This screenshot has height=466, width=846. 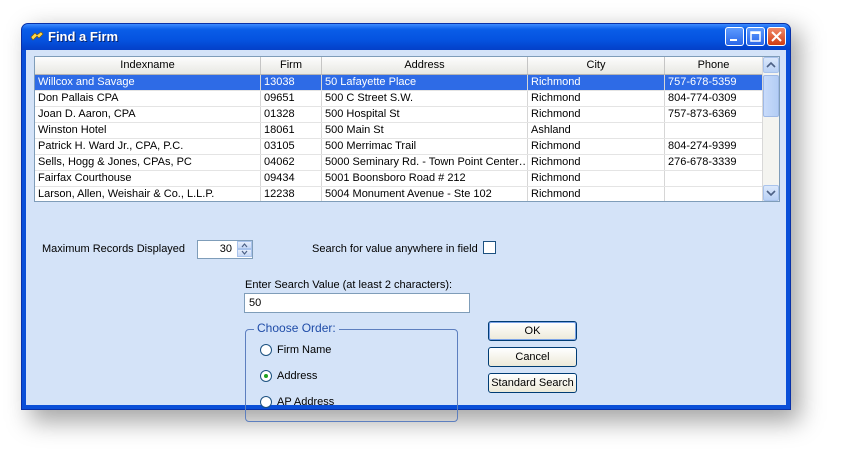 I want to click on radio-address: Address, so click(x=288, y=376).